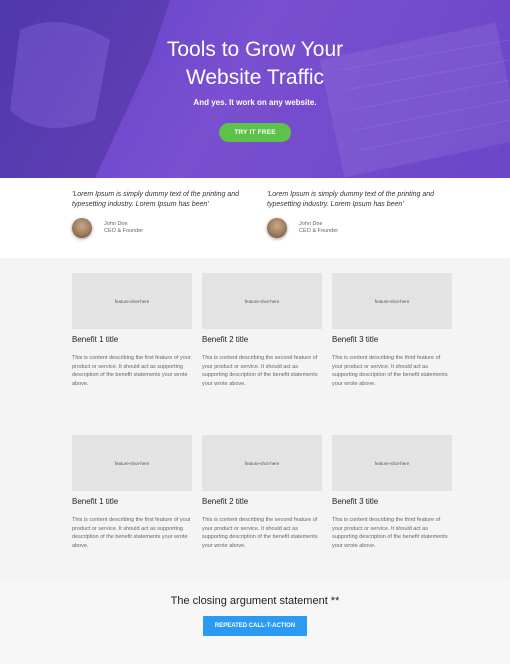 The width and height of the screenshot is (510, 664). What do you see at coordinates (255, 49) in the screenshot?
I see `hero-title-line1: Tools to Grow Your` at bounding box center [255, 49].